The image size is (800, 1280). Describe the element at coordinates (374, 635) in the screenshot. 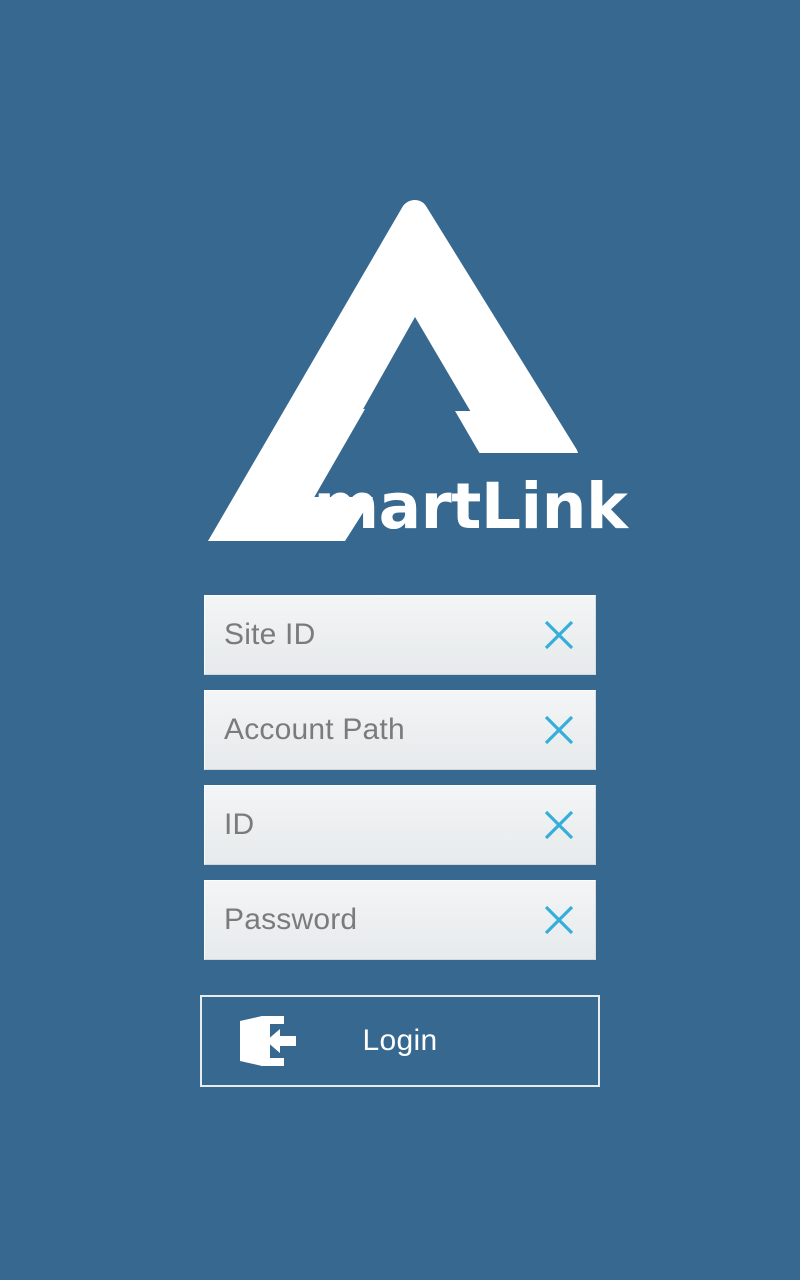

I see `site-id-input` at that location.